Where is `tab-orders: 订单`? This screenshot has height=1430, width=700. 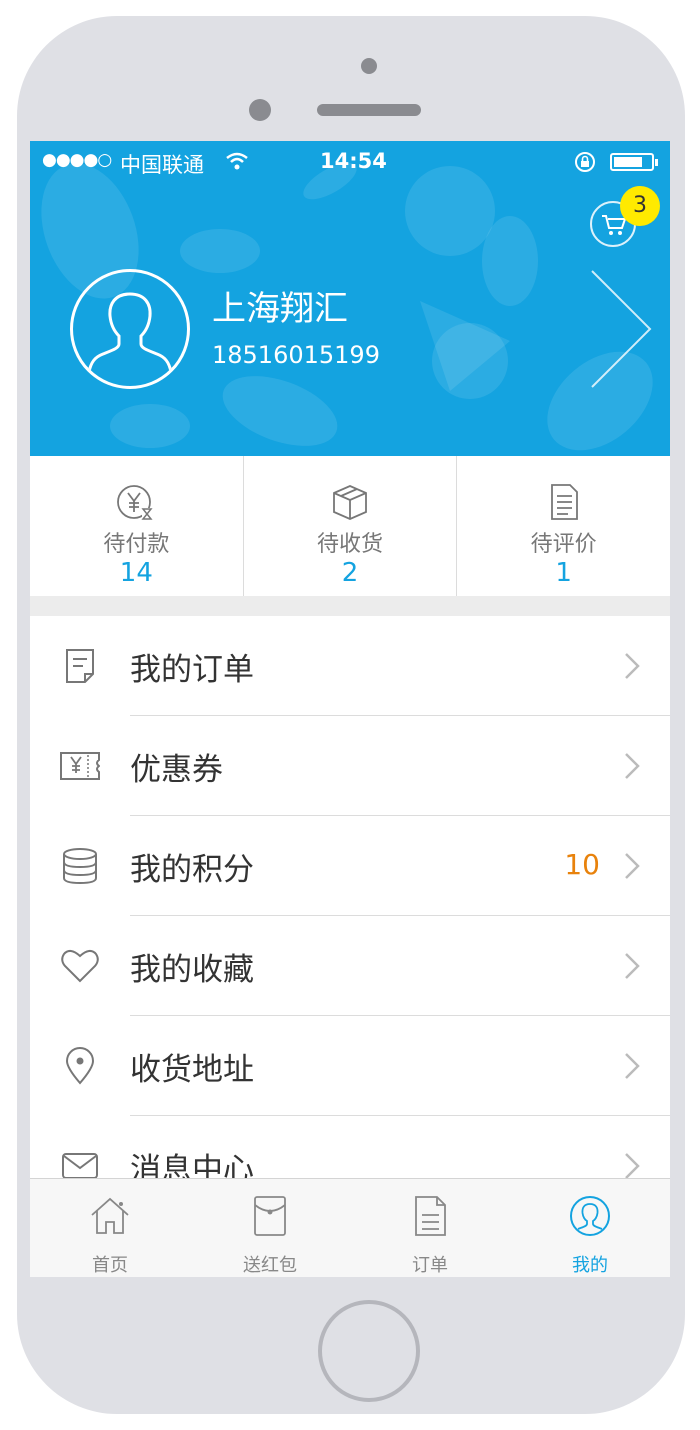 tab-orders: 订单 is located at coordinates (430, 1228).